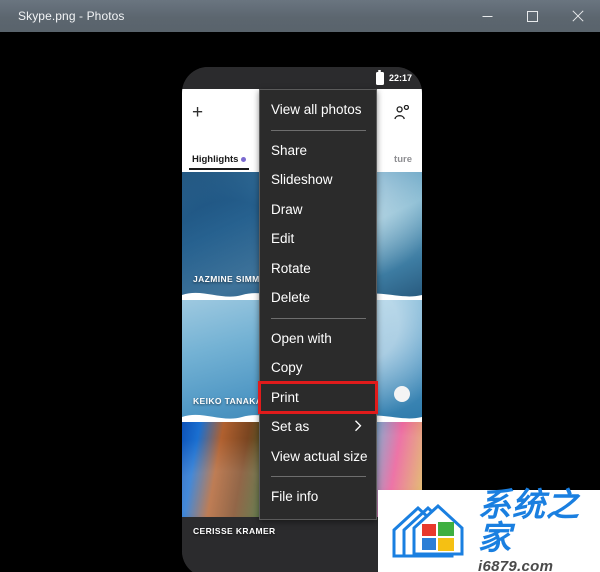  I want to click on window-controls, so click(532, 16).